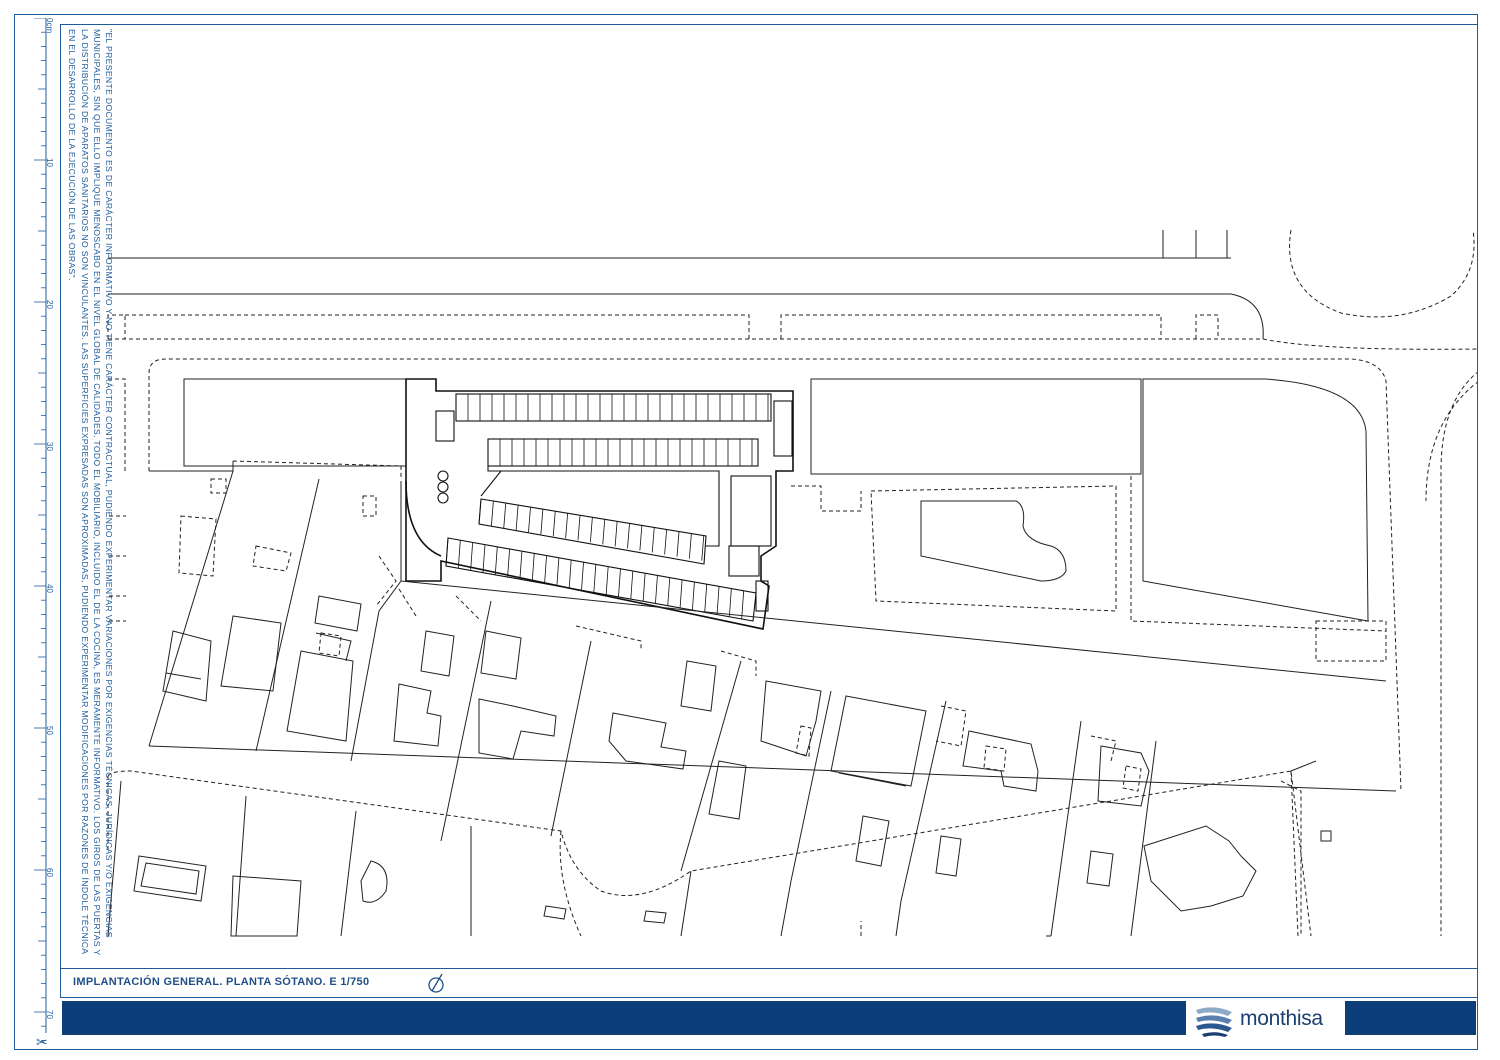 Image resolution: width=1500 pixels, height=1060 pixels. What do you see at coordinates (42, 1042) in the screenshot?
I see `scissors-icon: ✂` at bounding box center [42, 1042].